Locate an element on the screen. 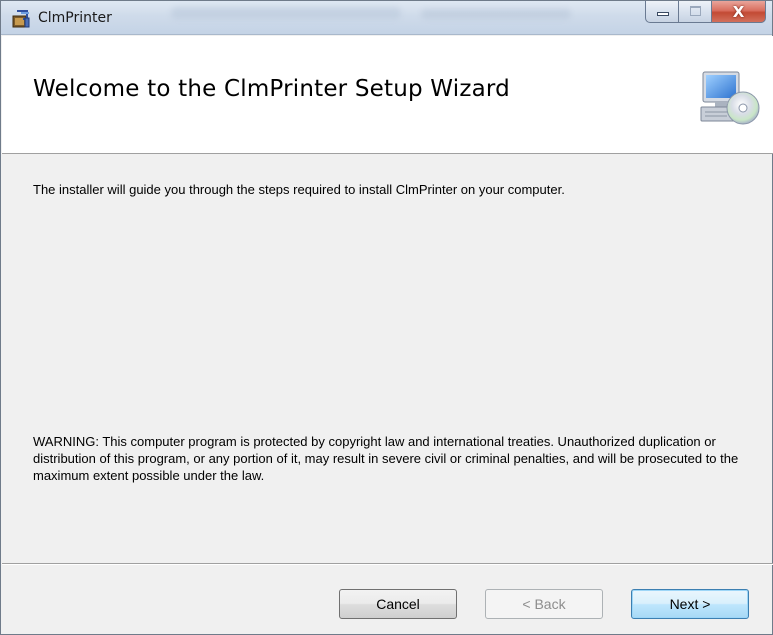  page-title: Welcome to the ClmPrinter Setup Wizard is located at coordinates (271, 89).